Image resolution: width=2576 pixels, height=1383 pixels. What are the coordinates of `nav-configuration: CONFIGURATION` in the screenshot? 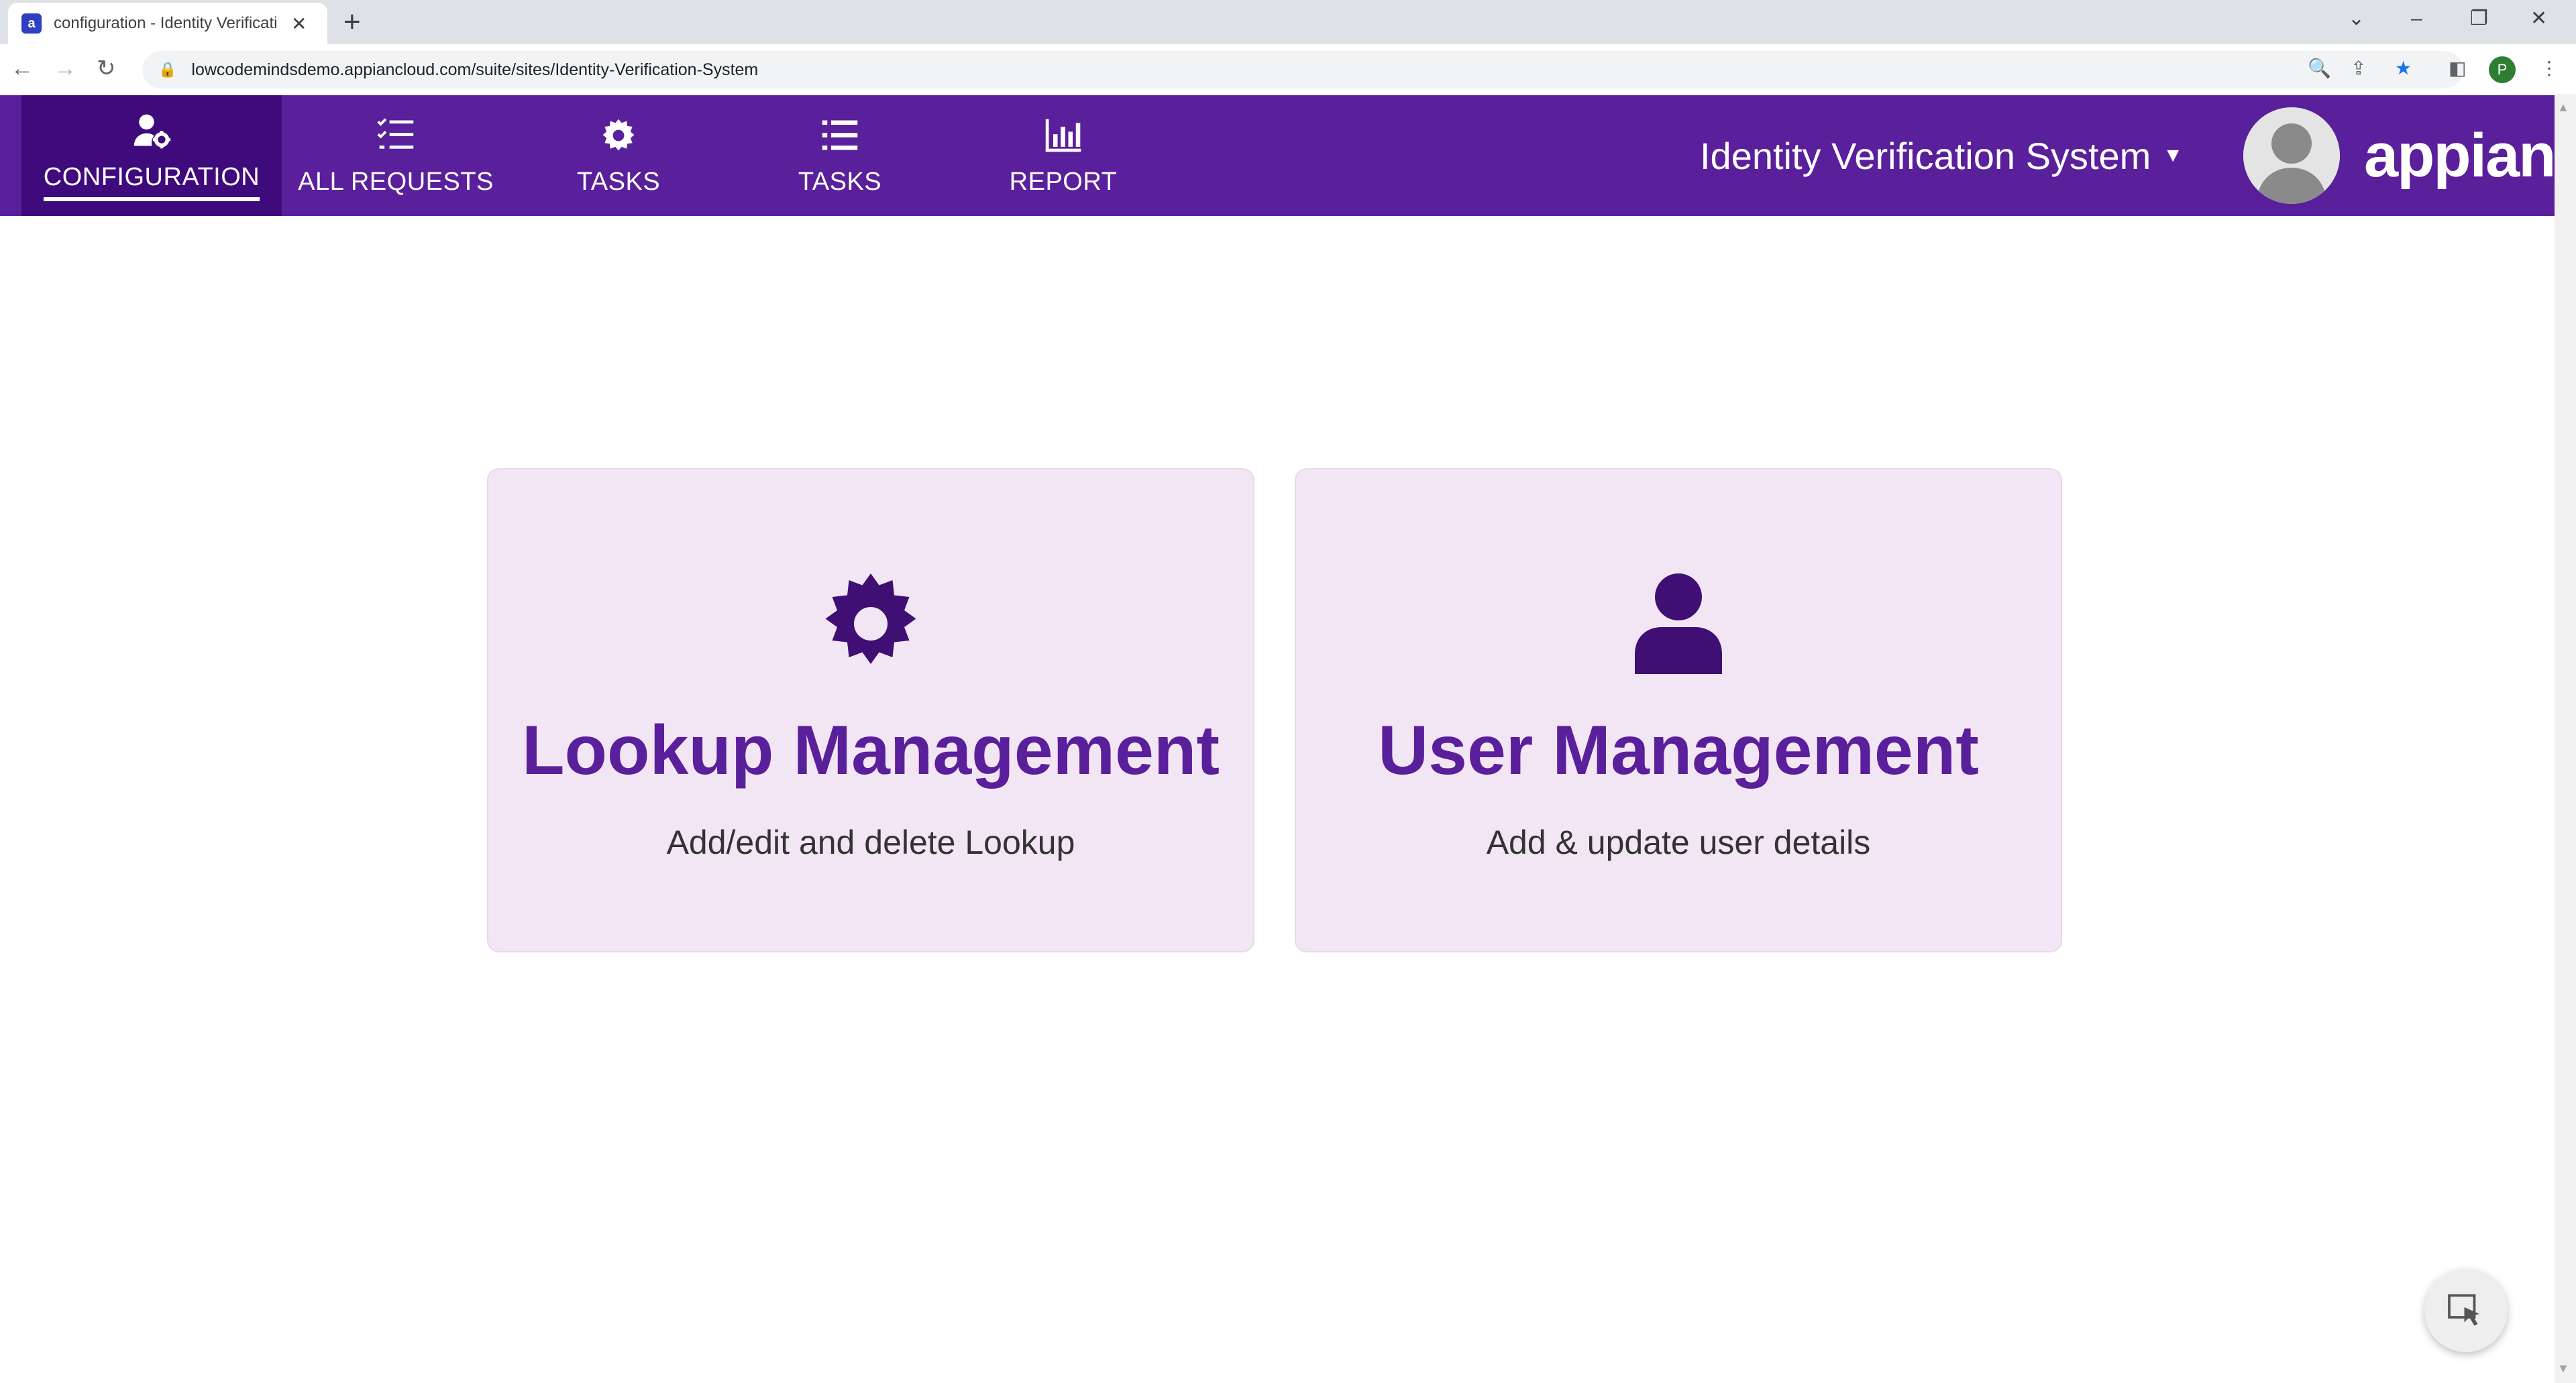 It's located at (151, 155).